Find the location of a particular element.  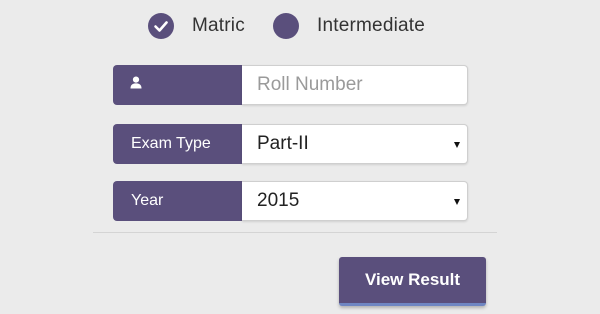

user-icon is located at coordinates (136, 85).